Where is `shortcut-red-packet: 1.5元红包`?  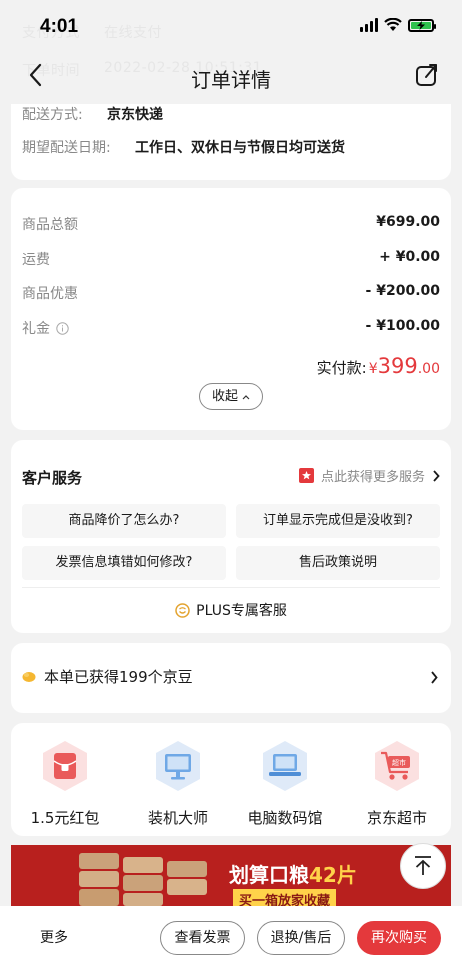
shortcut-red-packet: 1.5元红包 is located at coordinates (65, 783).